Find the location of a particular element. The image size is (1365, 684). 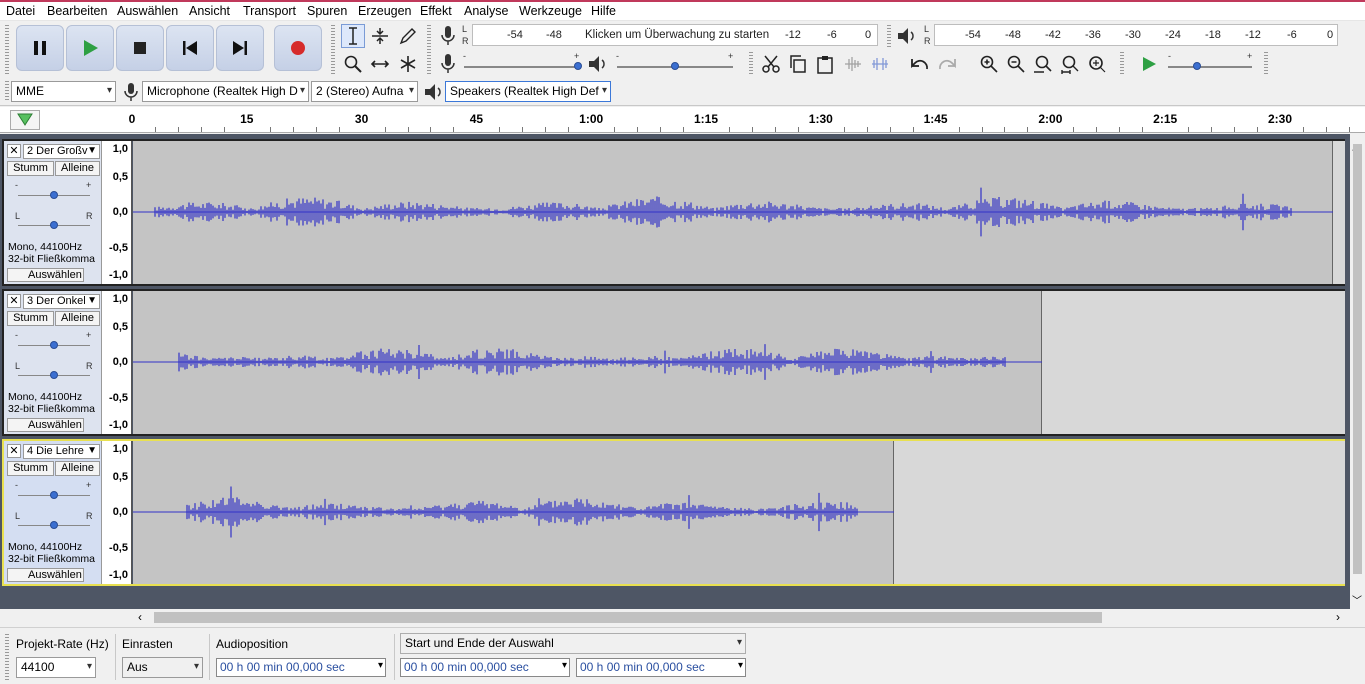

snap-select: Aus ▾ is located at coordinates (162, 667).